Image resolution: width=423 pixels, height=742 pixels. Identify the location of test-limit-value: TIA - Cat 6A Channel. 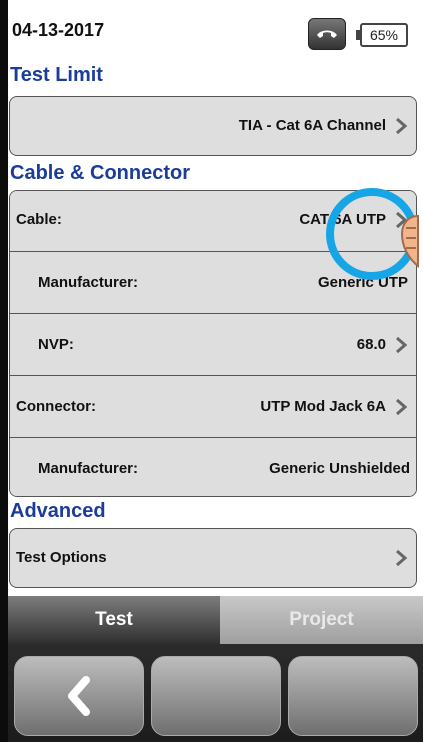
(312, 125).